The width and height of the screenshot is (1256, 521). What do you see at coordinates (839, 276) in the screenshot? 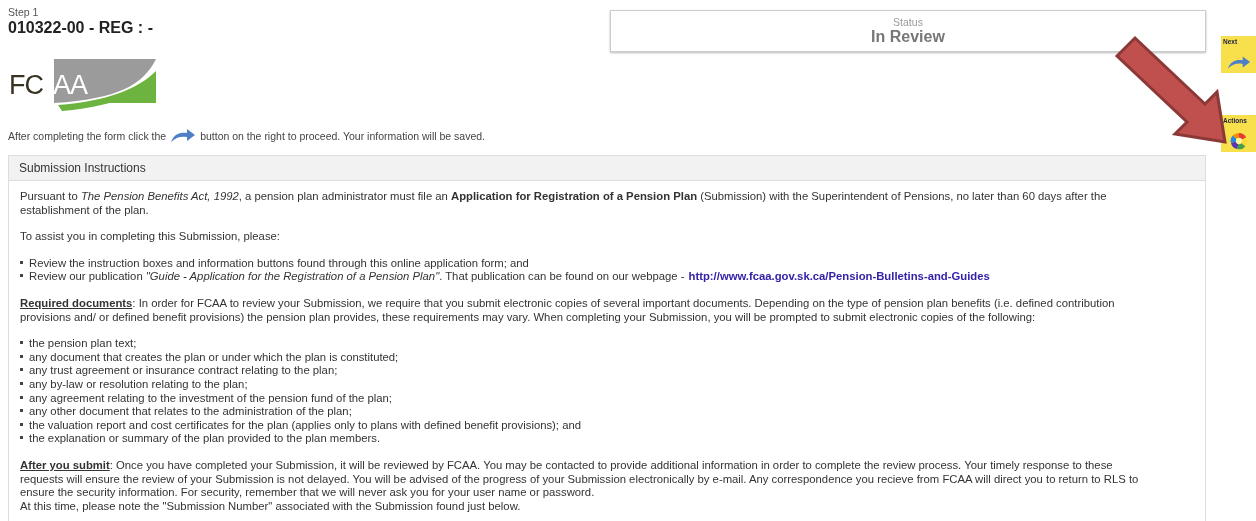
I see `webpage-link: http://www.fcaa.gov.sk.ca/Pension-Bulletins-and-Guides` at bounding box center [839, 276].